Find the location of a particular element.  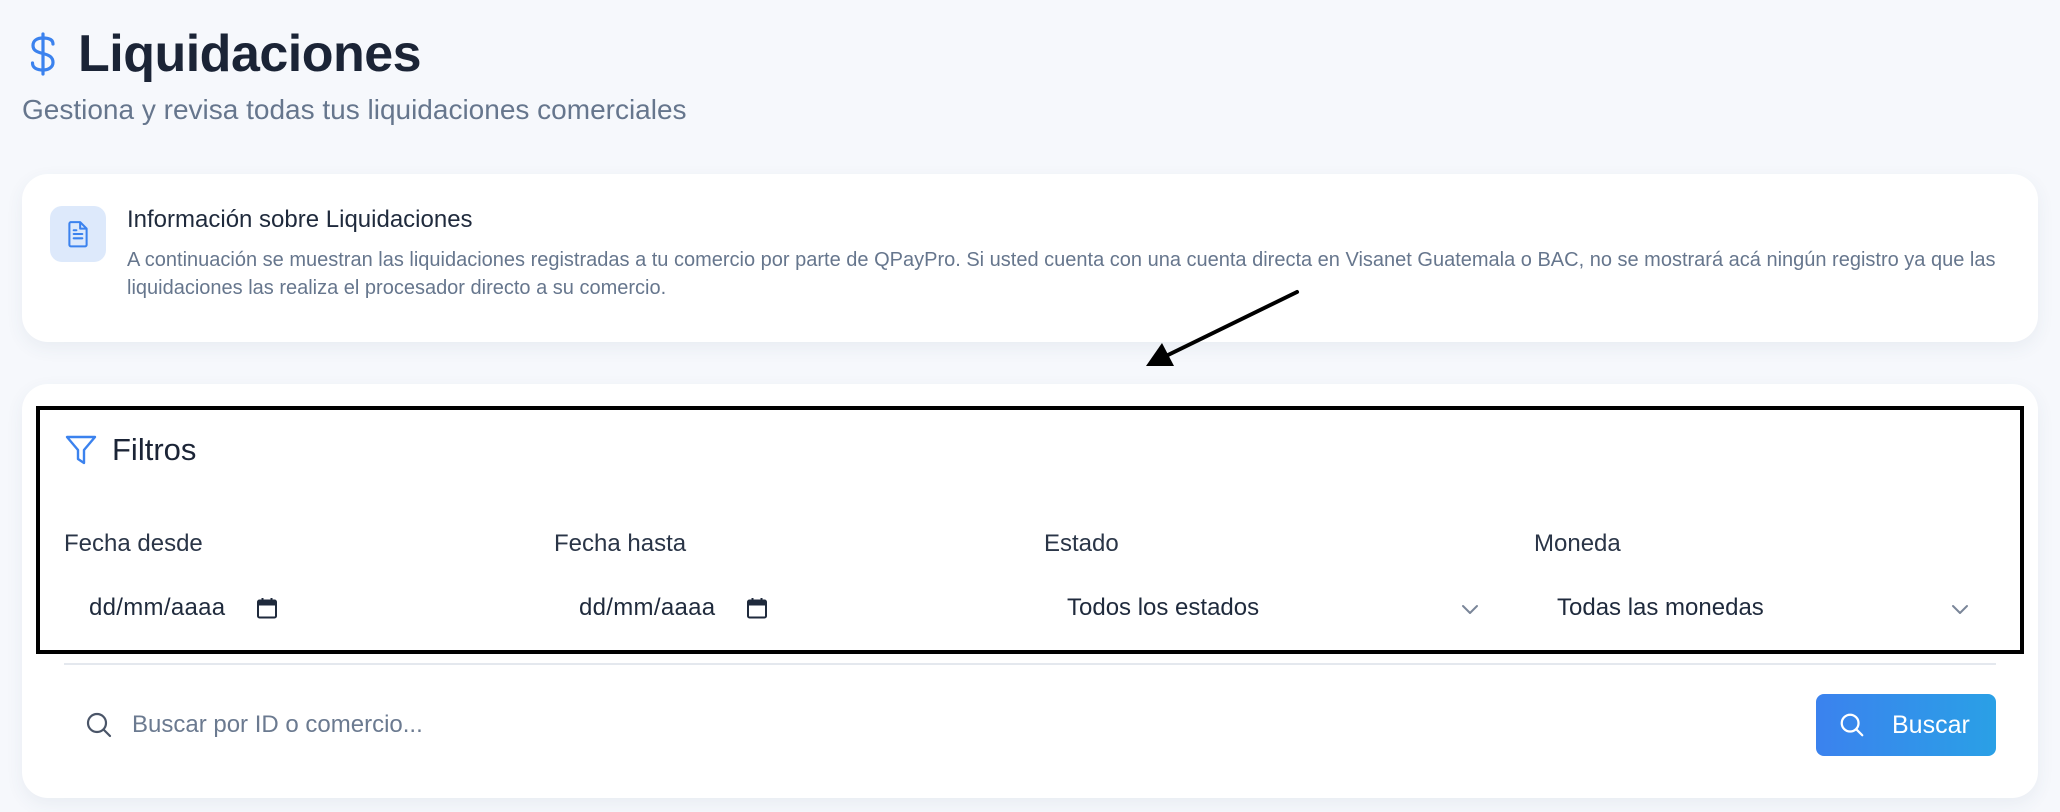

moneda-select: Todas las monedas is located at coordinates (1754, 608).